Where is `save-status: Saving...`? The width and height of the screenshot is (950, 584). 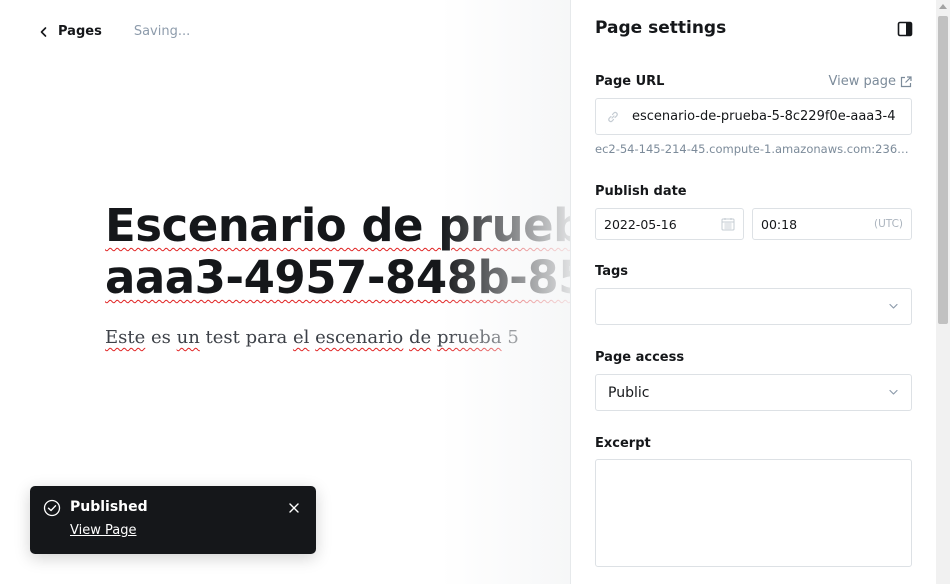 save-status: Saving... is located at coordinates (162, 31).